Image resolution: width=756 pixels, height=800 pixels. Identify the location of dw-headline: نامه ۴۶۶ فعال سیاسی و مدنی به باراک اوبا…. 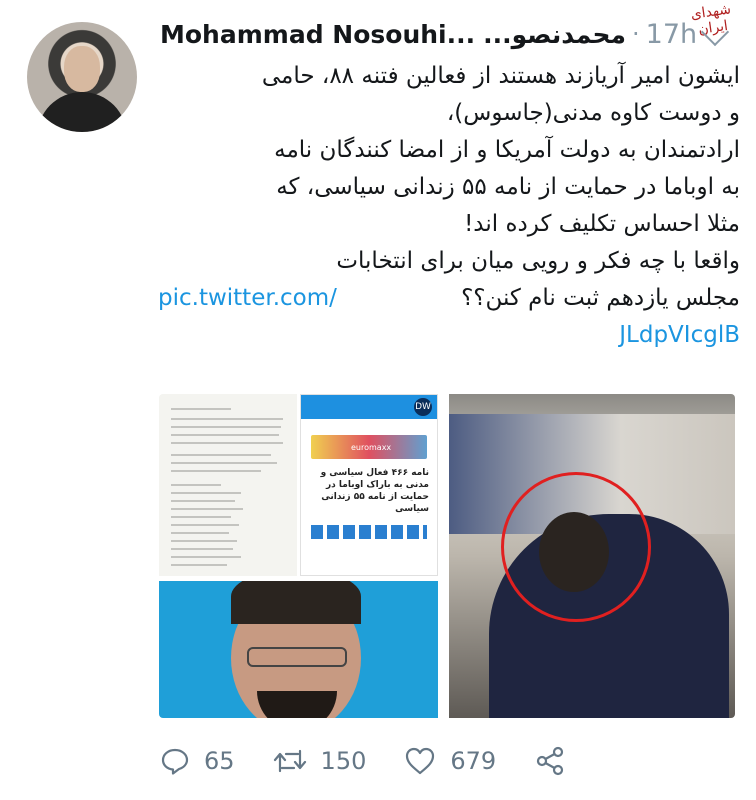
(374, 491).